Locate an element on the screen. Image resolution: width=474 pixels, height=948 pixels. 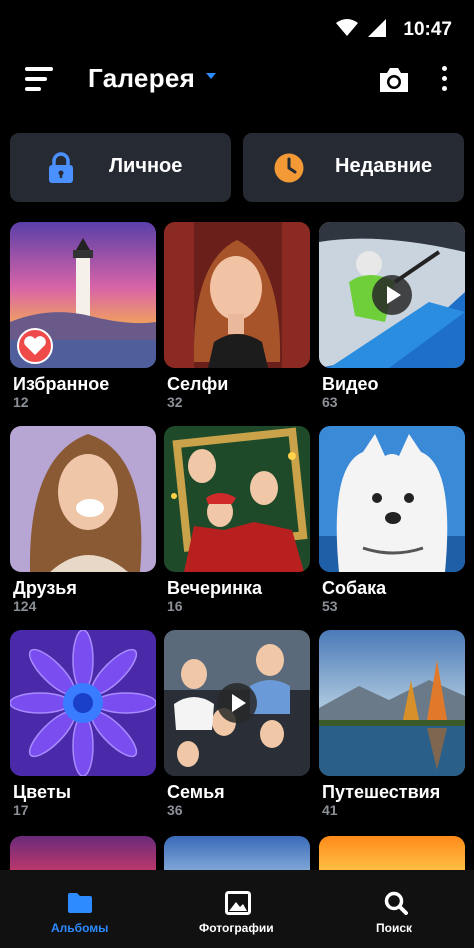
album-count: 16 is located at coordinates (175, 606).